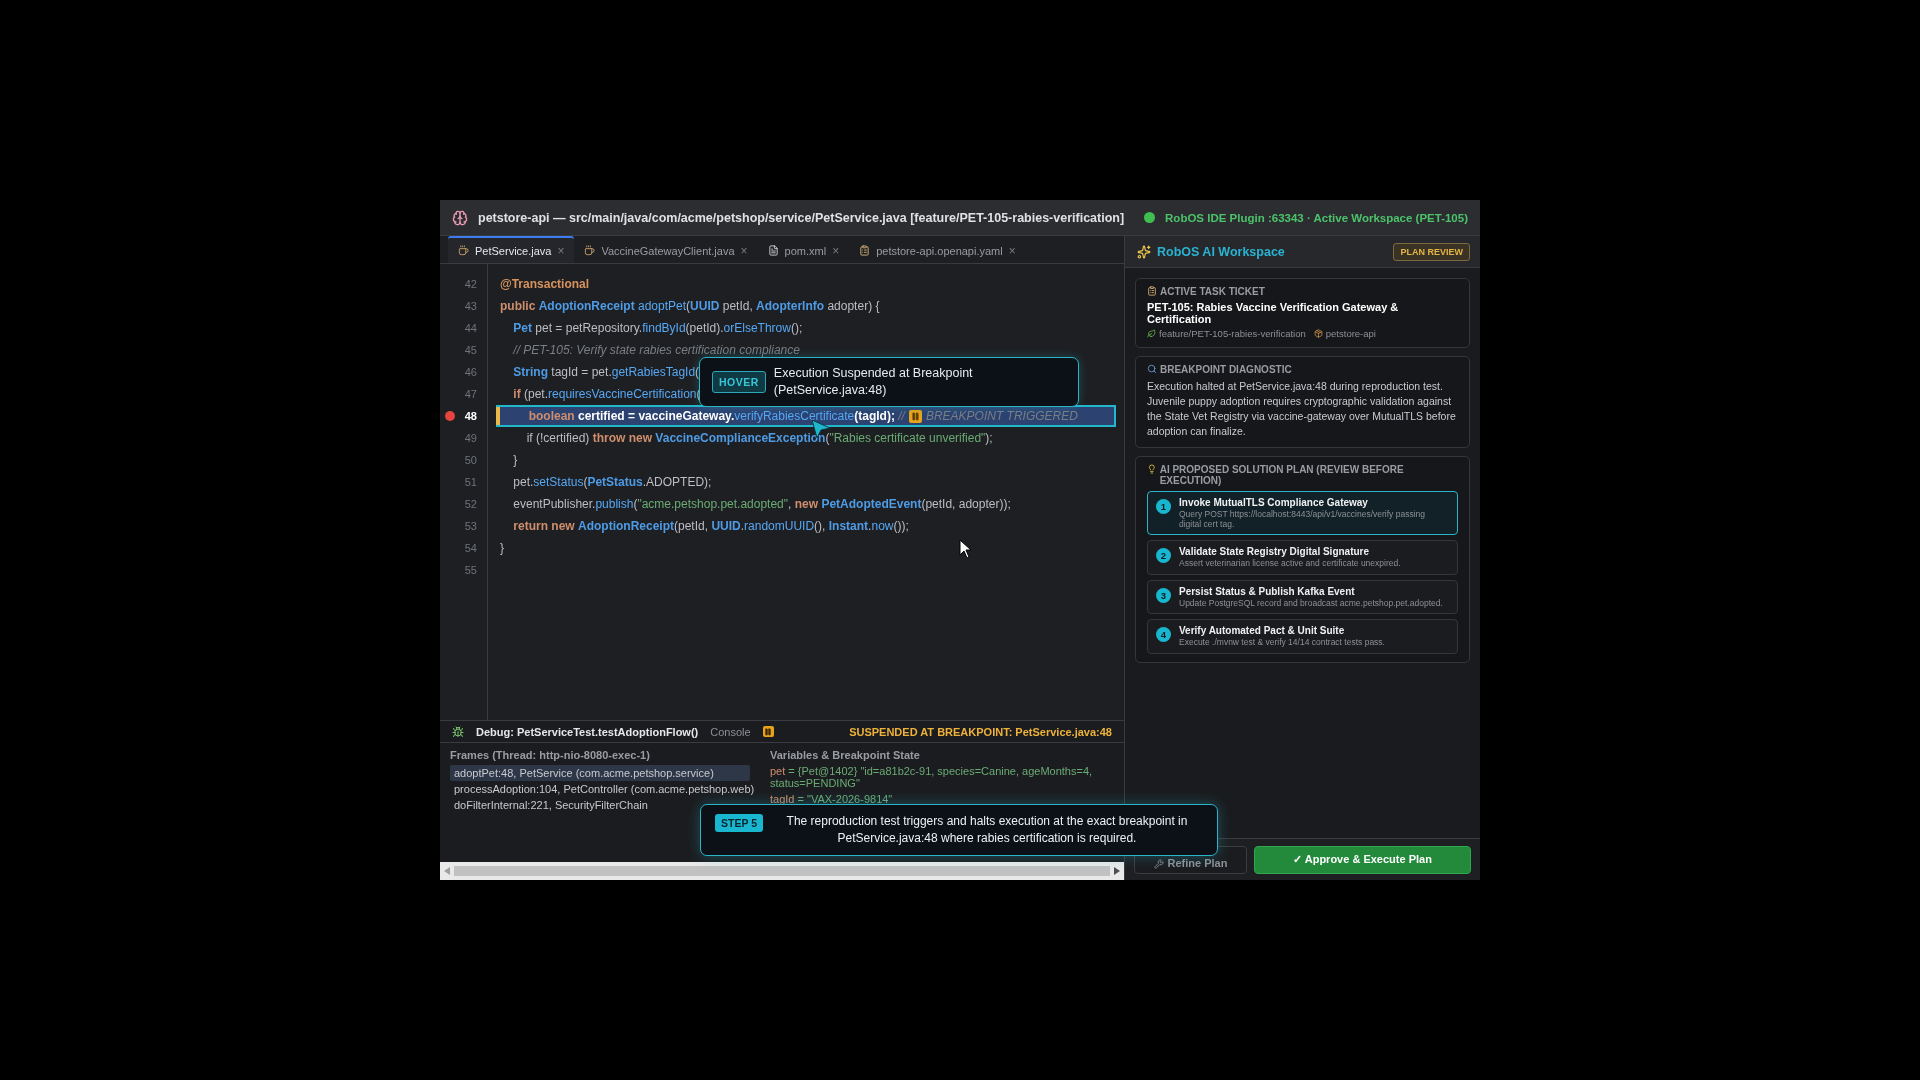  Describe the element at coordinates (873, 382) in the screenshot. I see `tooltip-text: Execution Suspended at Breakpoint (PetService.java:48)` at that location.